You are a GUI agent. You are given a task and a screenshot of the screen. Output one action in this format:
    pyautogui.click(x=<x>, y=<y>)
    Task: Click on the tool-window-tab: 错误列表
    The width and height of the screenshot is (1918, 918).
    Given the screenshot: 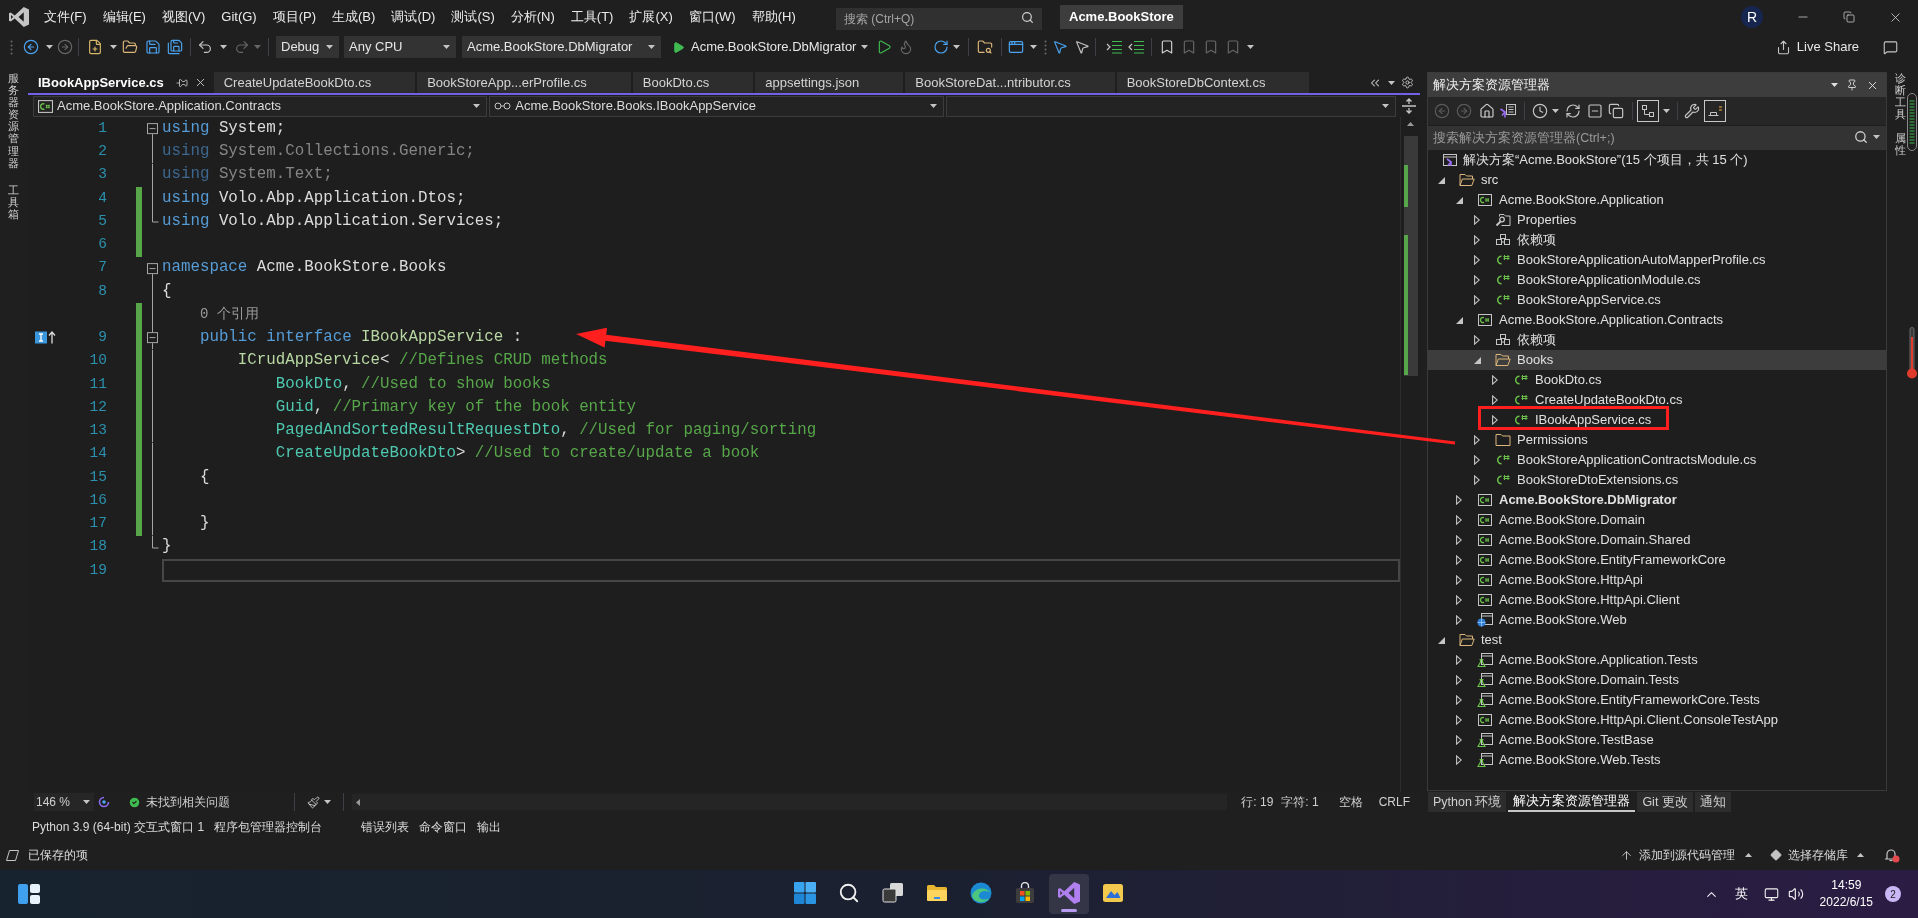 What is the action you would take?
    pyautogui.click(x=385, y=827)
    